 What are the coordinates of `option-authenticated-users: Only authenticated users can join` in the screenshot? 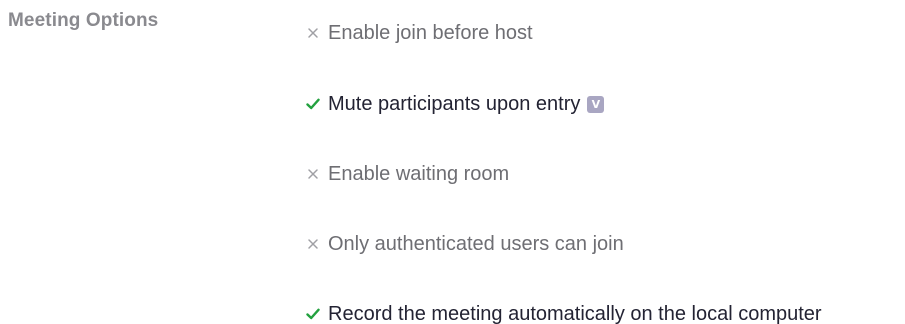 It's located at (465, 244).